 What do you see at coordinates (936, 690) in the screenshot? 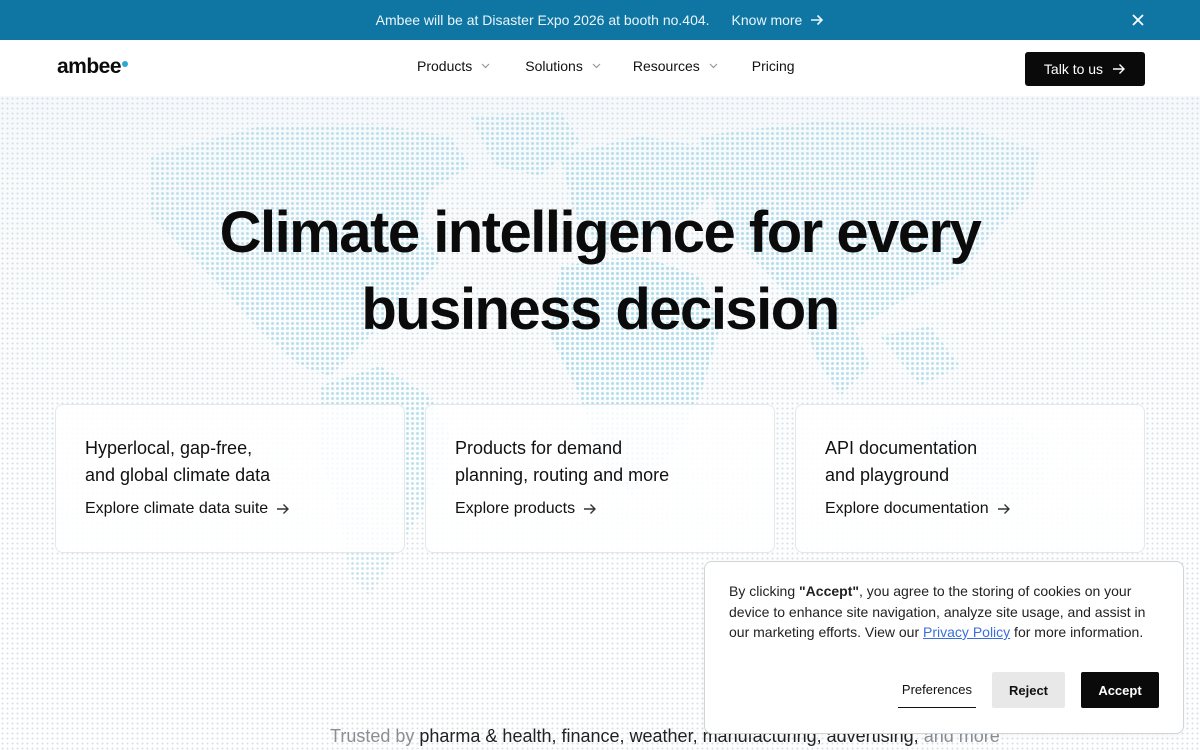
I see `preferences-button: Preferences` at bounding box center [936, 690].